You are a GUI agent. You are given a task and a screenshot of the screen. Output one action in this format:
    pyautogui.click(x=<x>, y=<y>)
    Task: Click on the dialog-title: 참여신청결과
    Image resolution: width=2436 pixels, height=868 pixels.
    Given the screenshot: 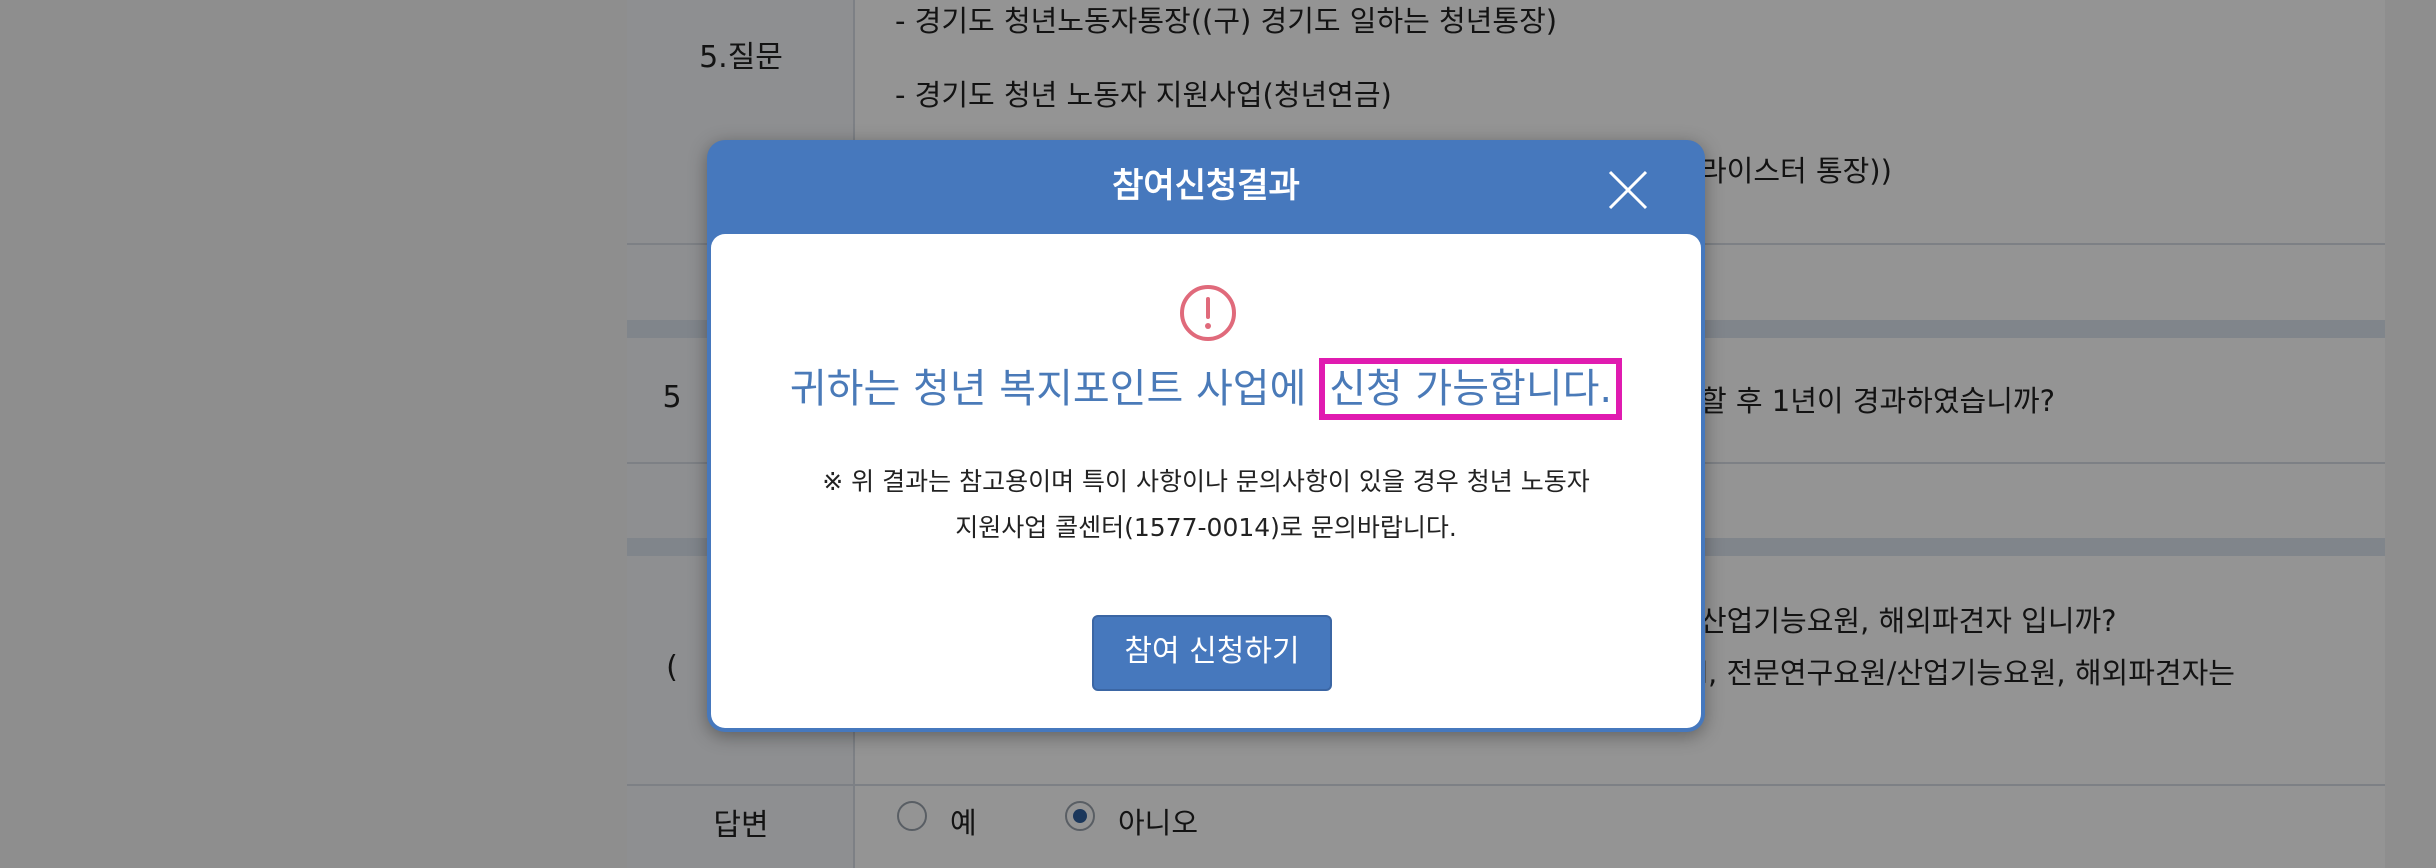 What is the action you would take?
    pyautogui.click(x=1206, y=186)
    